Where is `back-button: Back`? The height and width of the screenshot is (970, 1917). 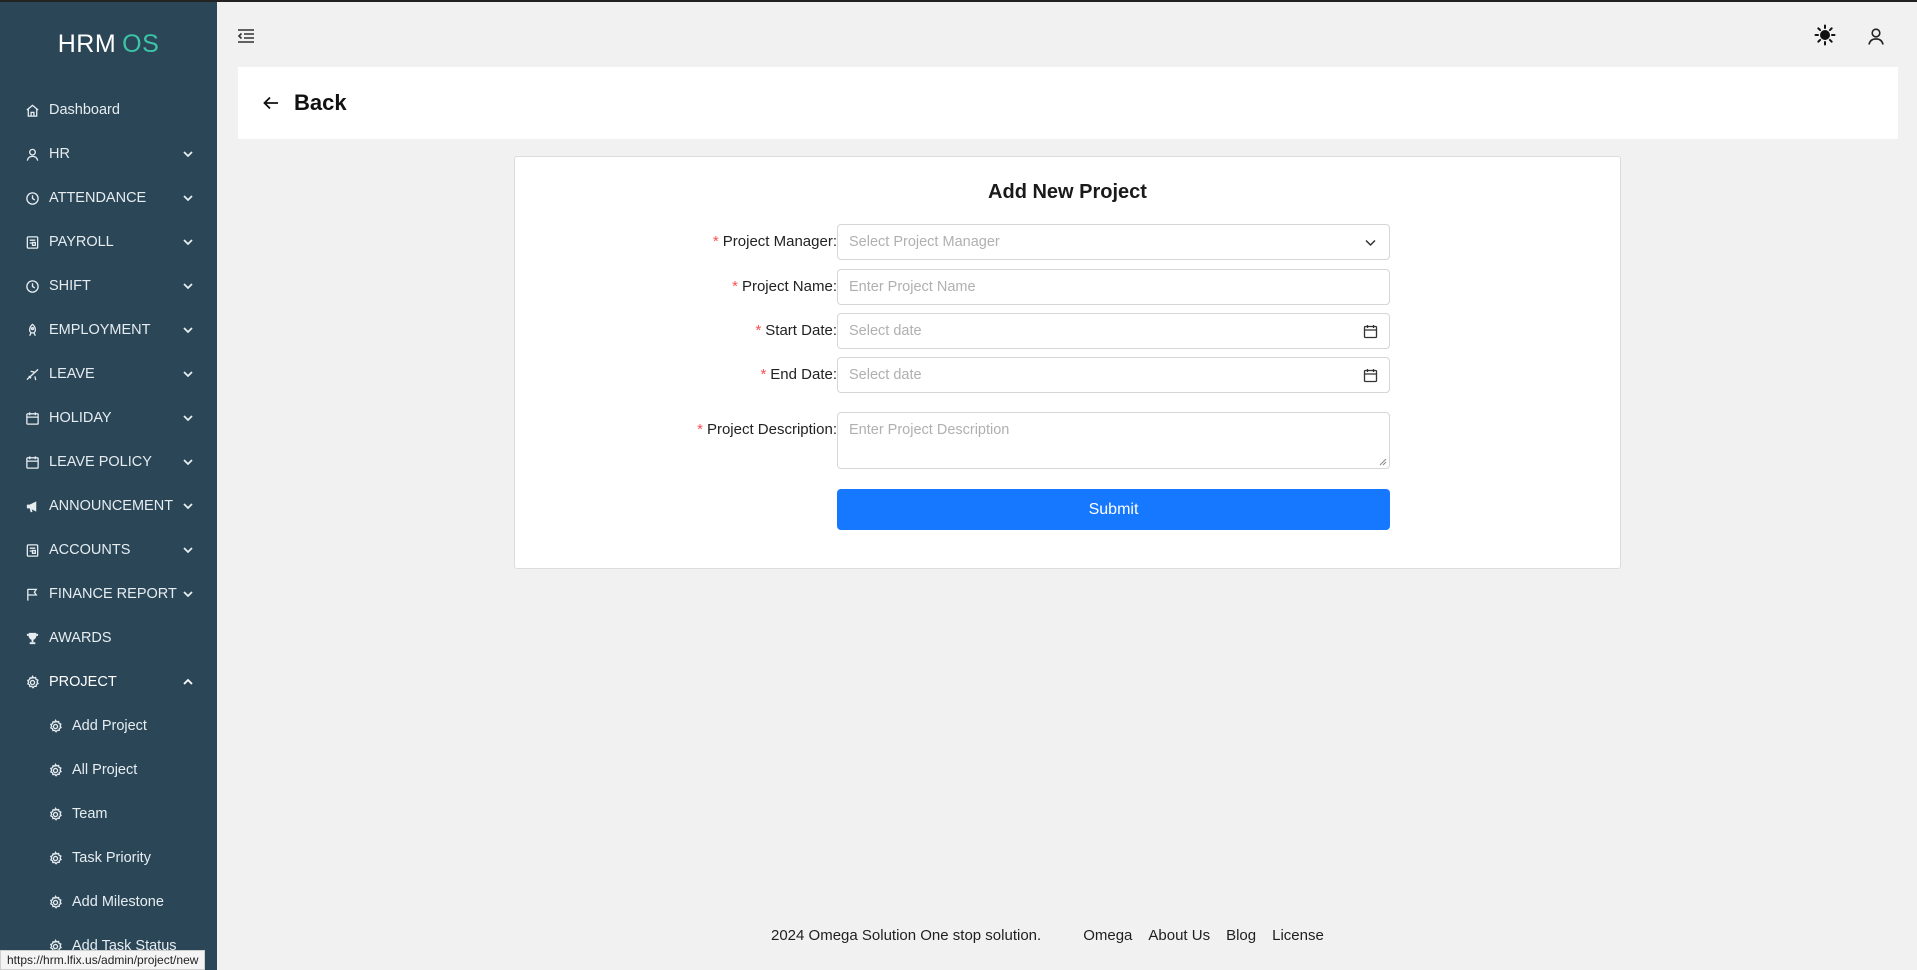 back-button: Back is located at coordinates (304, 103).